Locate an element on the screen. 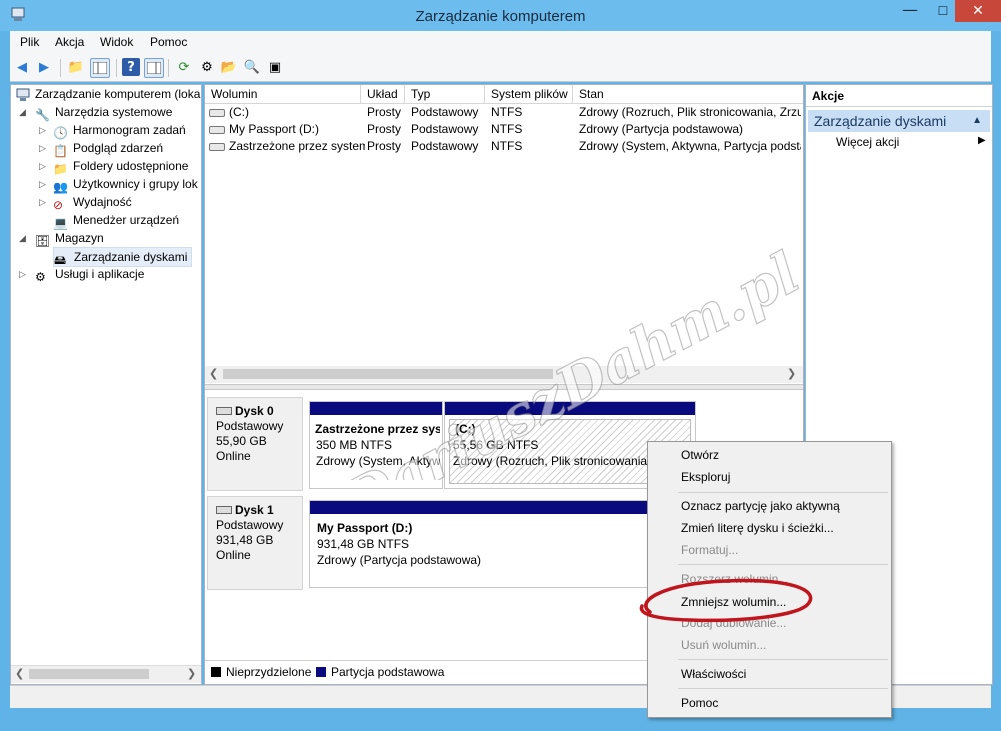  volume-list-scrollbar: ❮ ❯ is located at coordinates (504, 374).